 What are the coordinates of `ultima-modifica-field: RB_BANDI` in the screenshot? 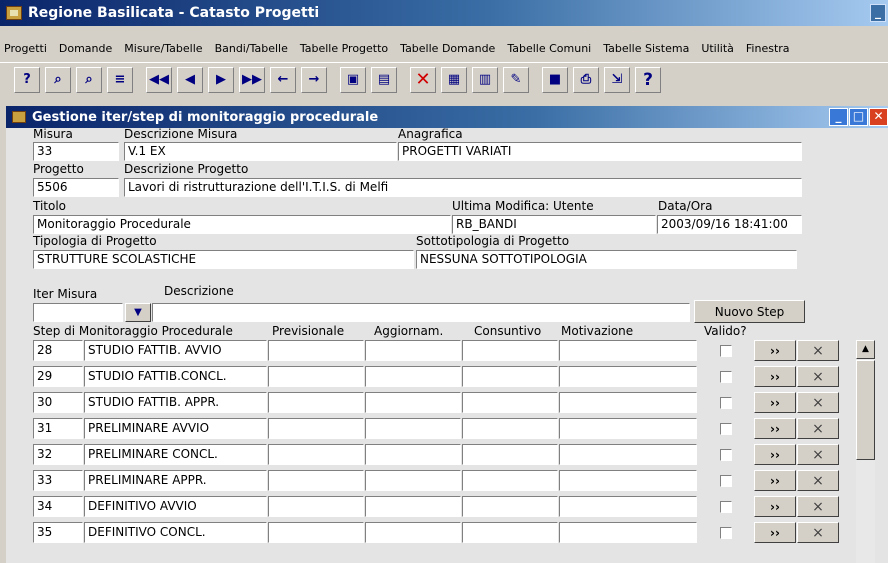 It's located at (554, 224).